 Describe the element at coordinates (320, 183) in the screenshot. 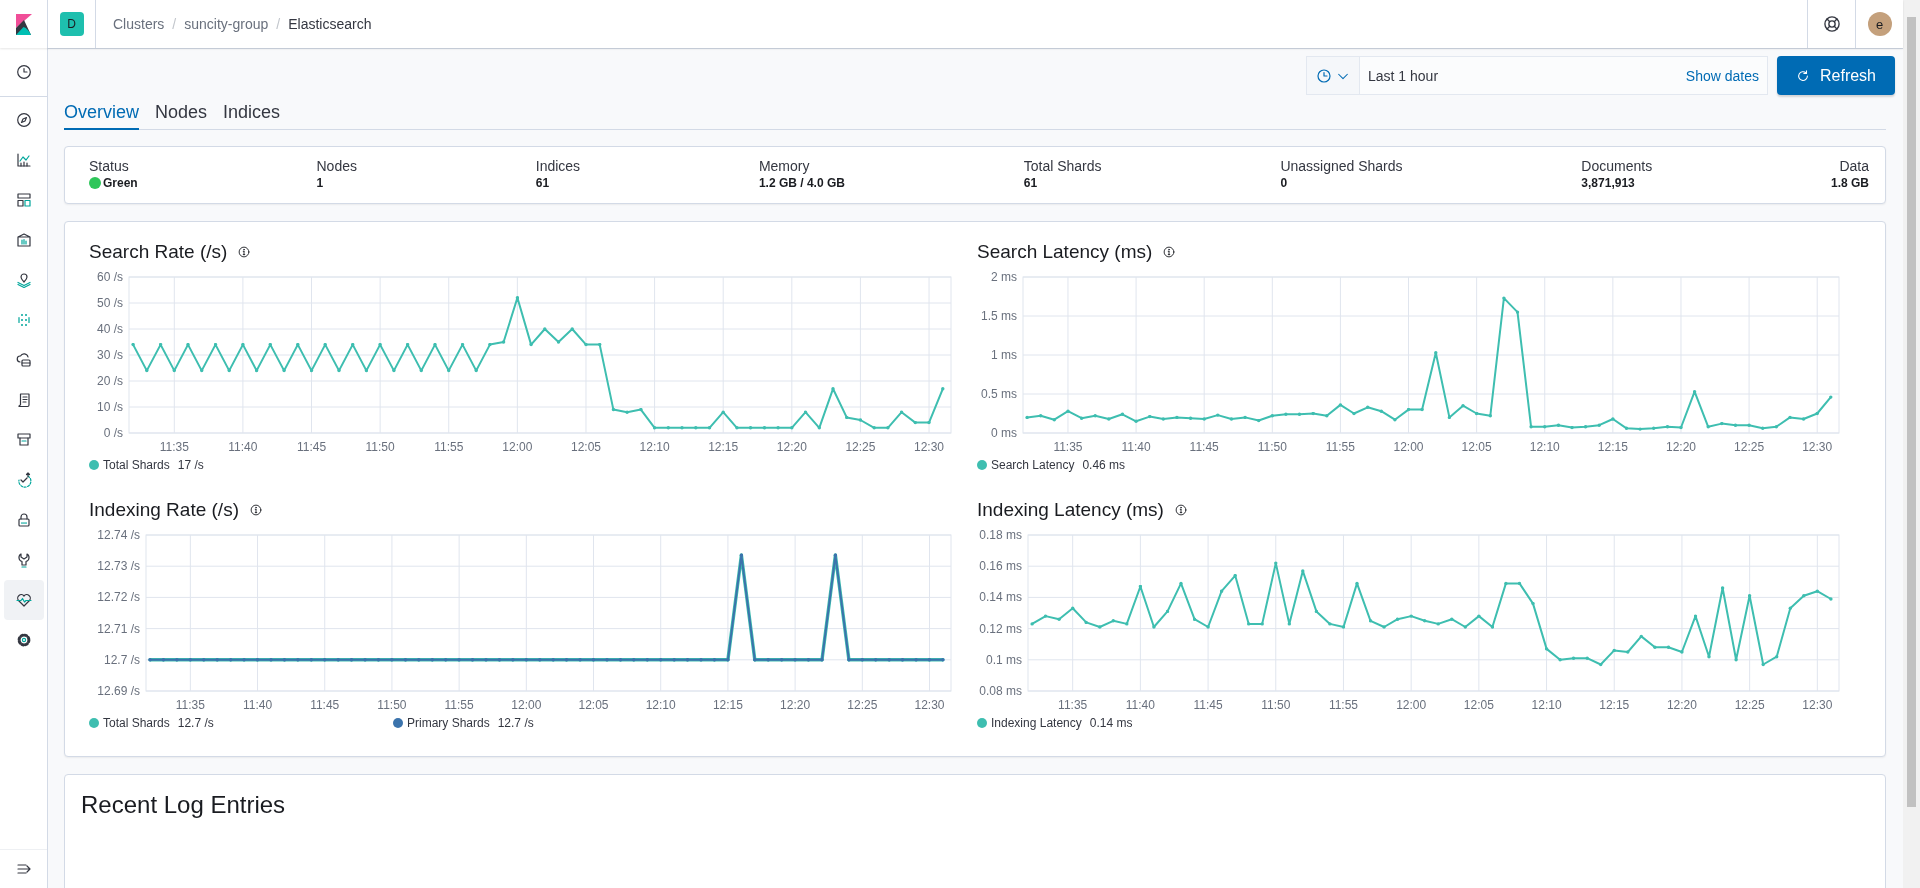

I see `stat-value: 1` at that location.